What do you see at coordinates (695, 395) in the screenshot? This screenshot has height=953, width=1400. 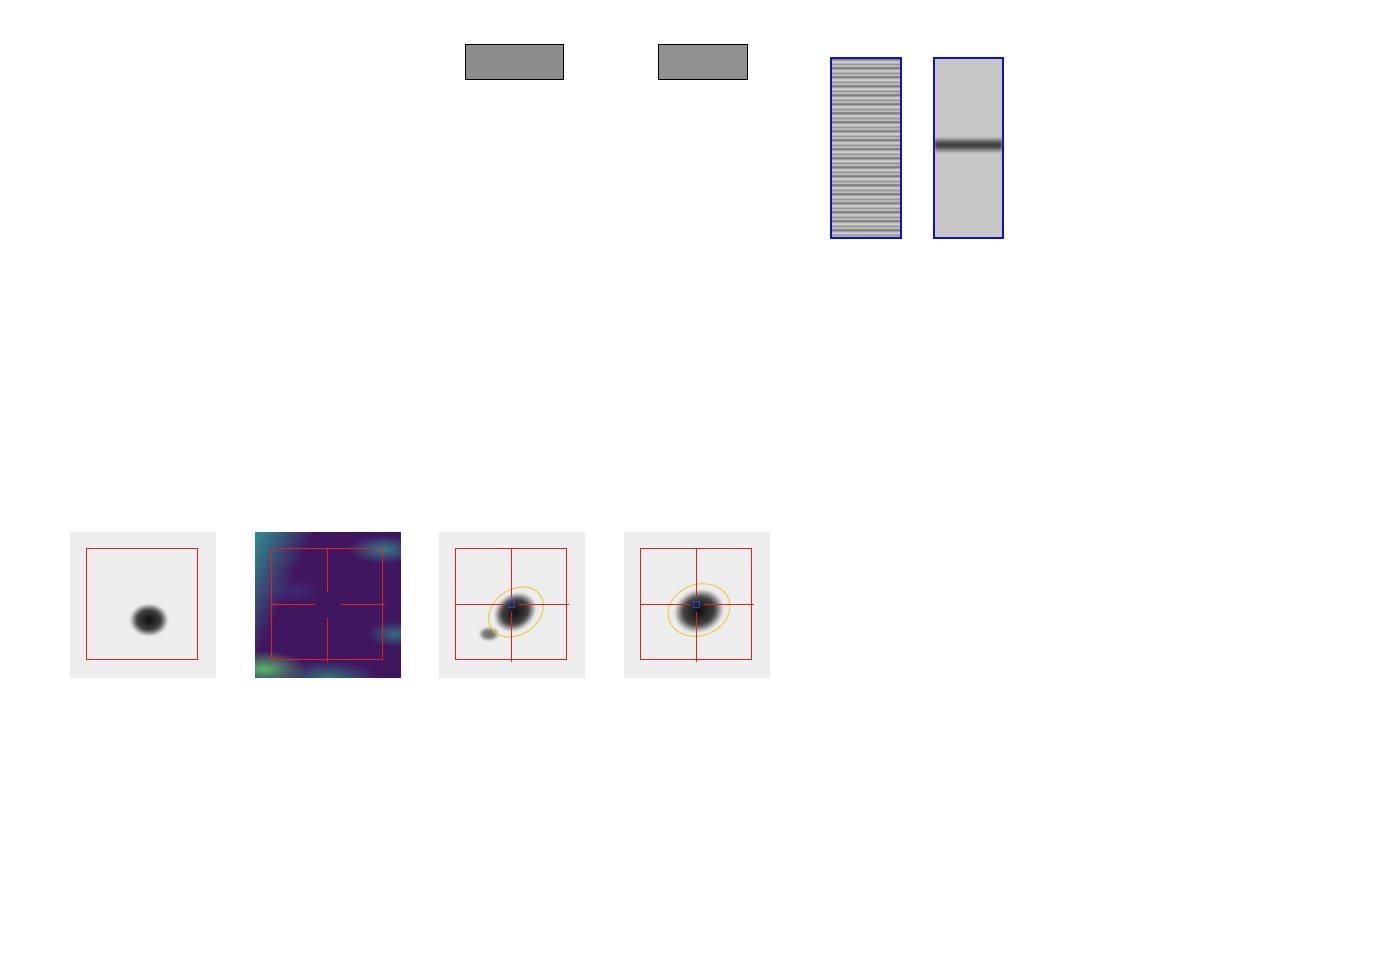 I see `main-spectrum-chart` at bounding box center [695, 395].